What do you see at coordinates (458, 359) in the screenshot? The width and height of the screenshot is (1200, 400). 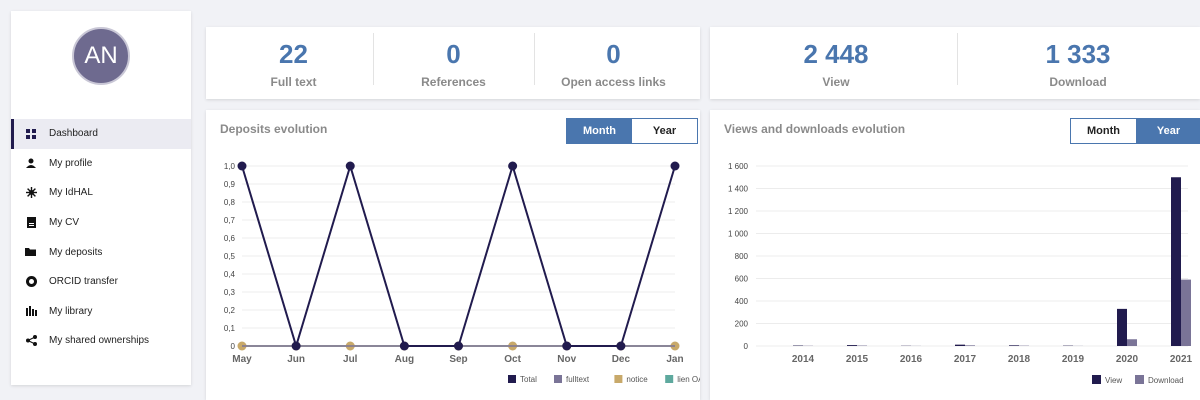 I see `x-tick-label: Sep` at bounding box center [458, 359].